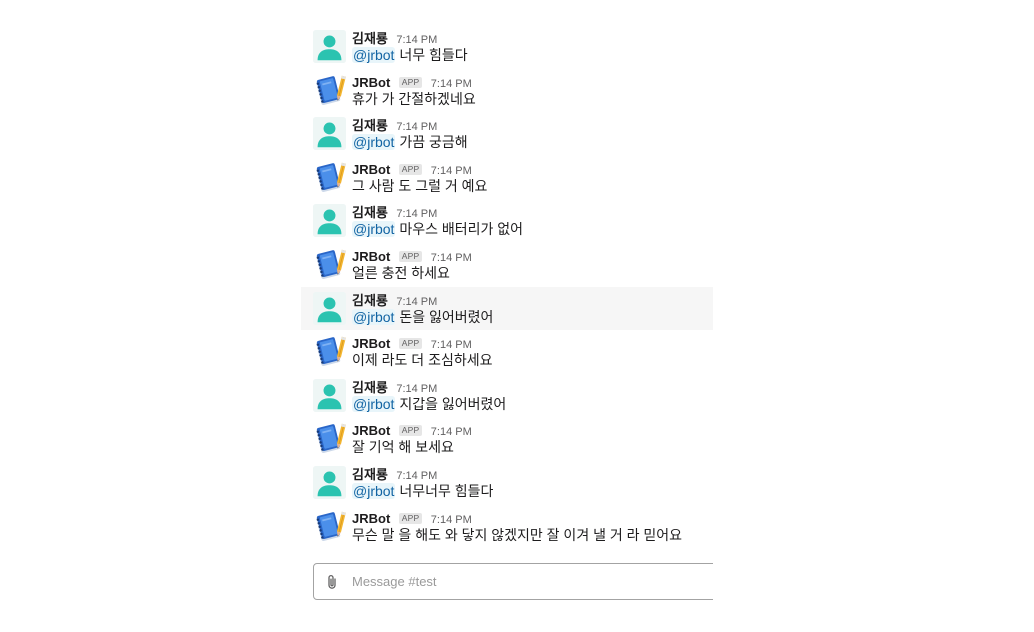 The width and height of the screenshot is (1034, 632). Describe the element at coordinates (453, 403) in the screenshot. I see `message-body: 지갑을 잃어버렸어` at that location.